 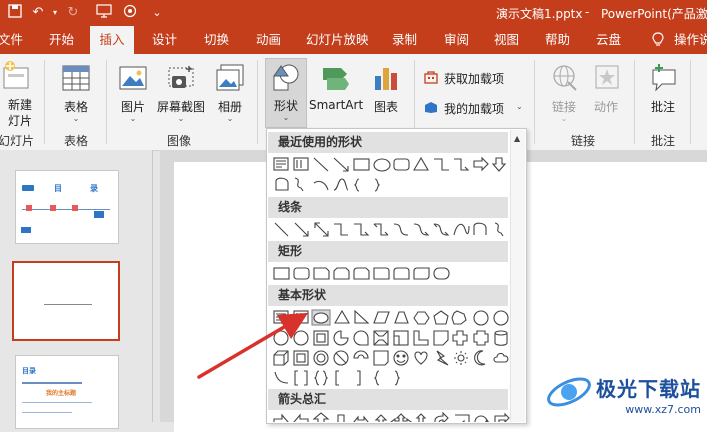 I want to click on annotation-arrow, so click(x=253, y=345).